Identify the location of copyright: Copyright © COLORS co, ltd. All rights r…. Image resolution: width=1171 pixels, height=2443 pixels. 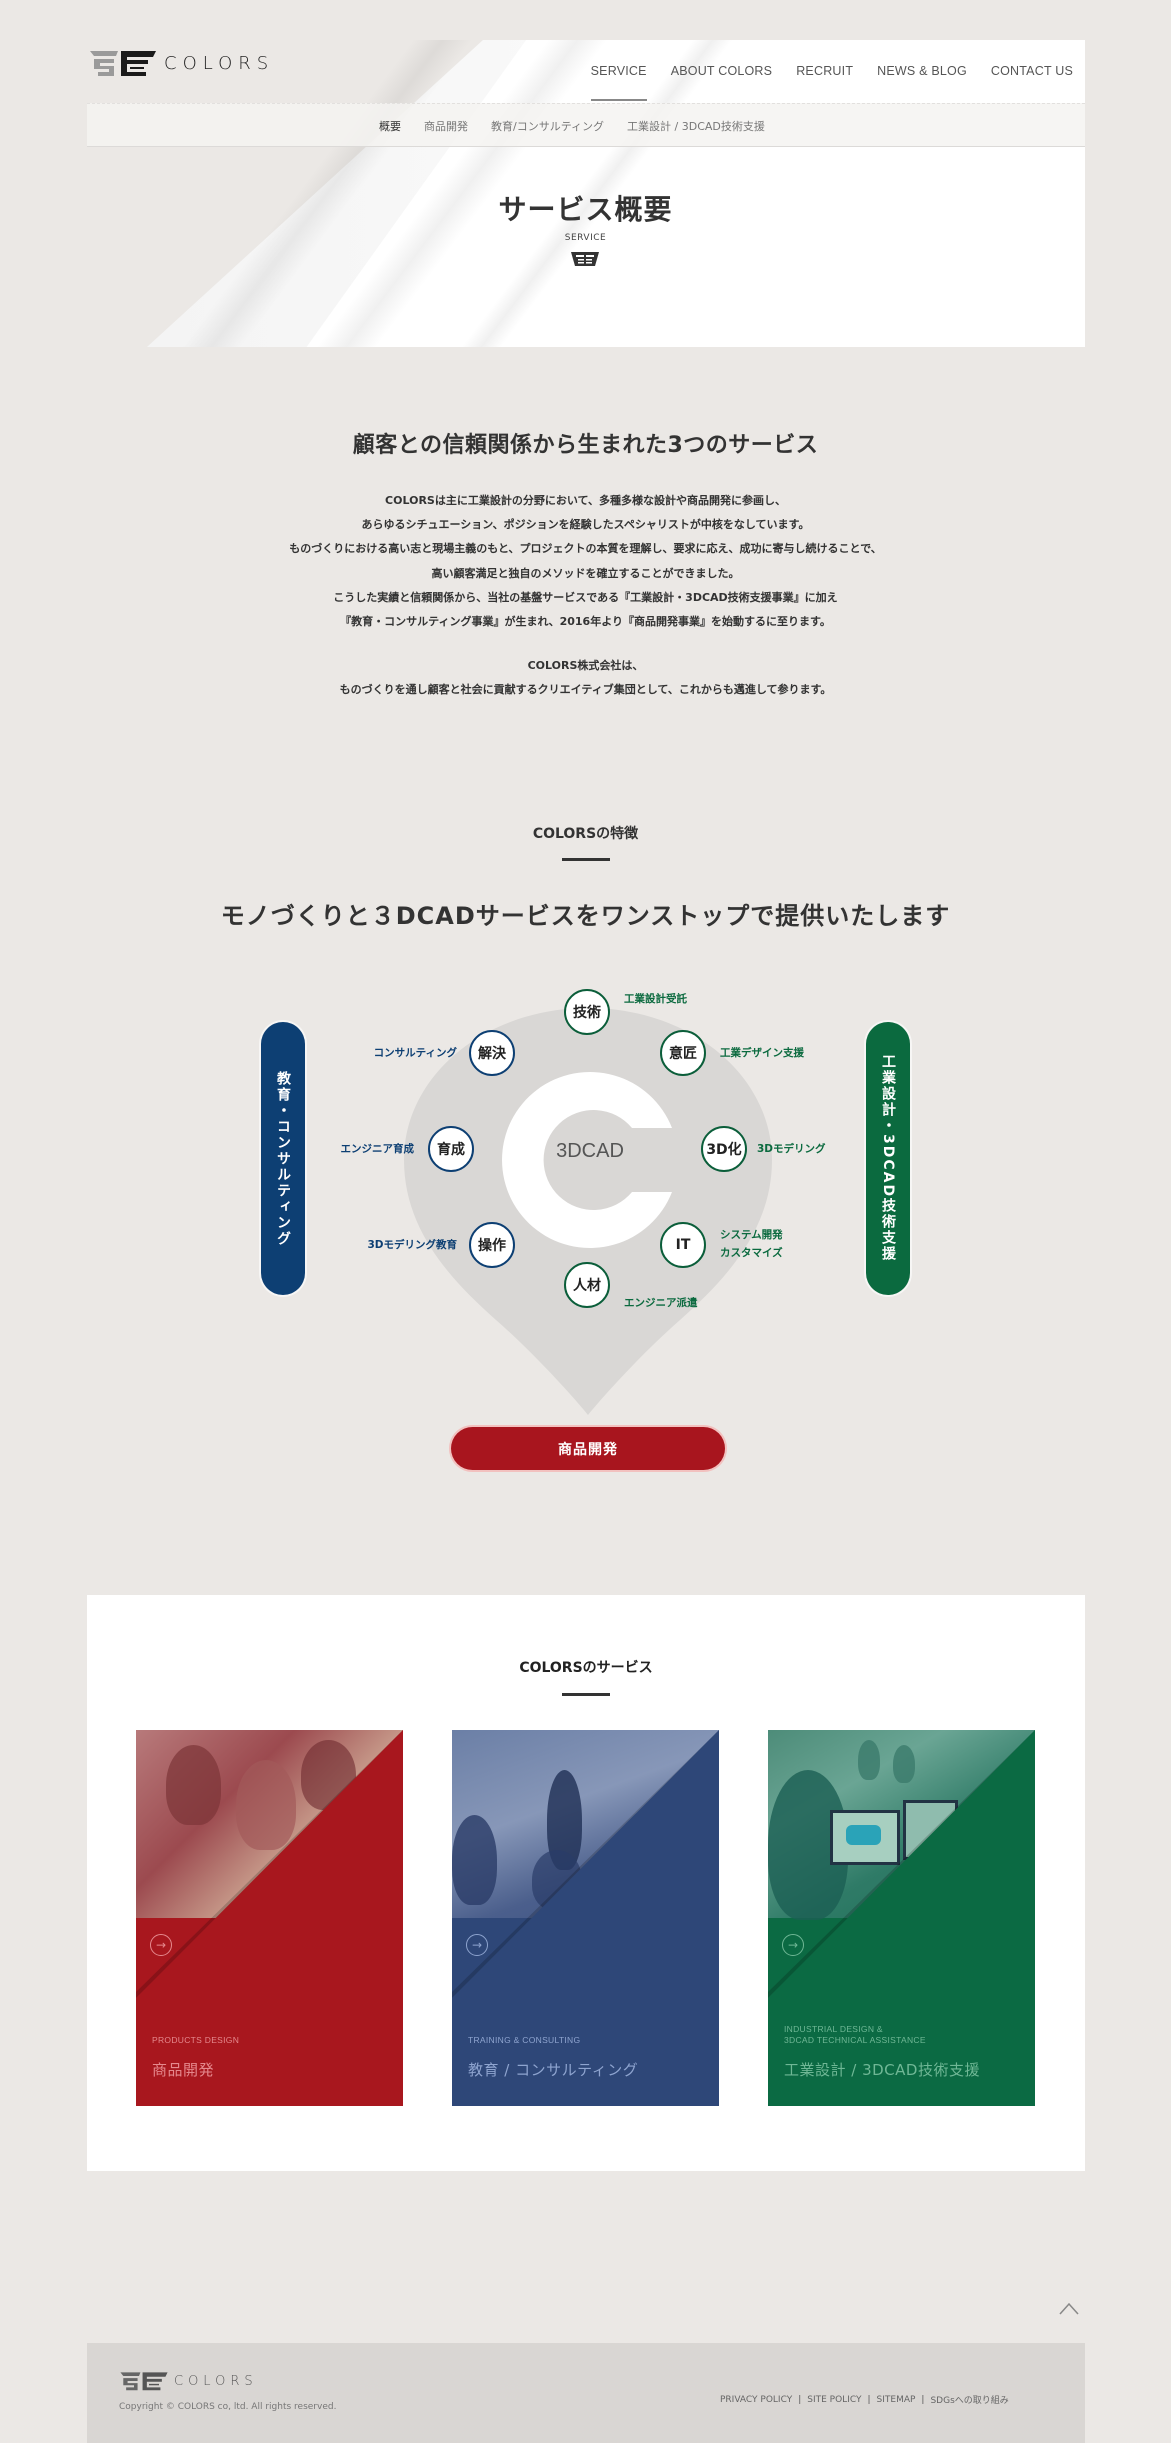
(228, 2407).